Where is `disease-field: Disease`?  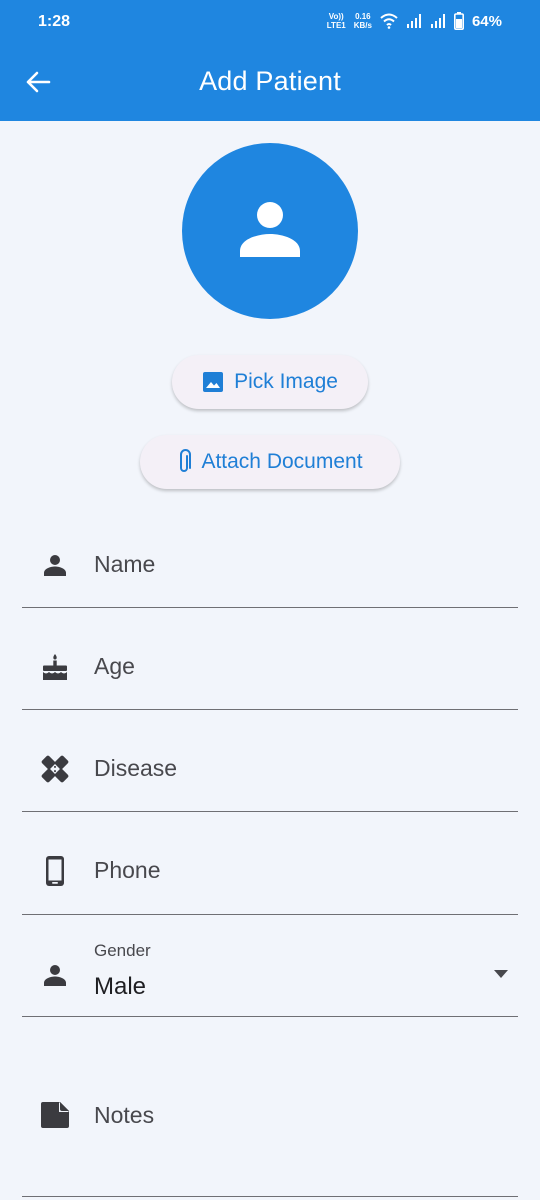
disease-field: Disease is located at coordinates (270, 768).